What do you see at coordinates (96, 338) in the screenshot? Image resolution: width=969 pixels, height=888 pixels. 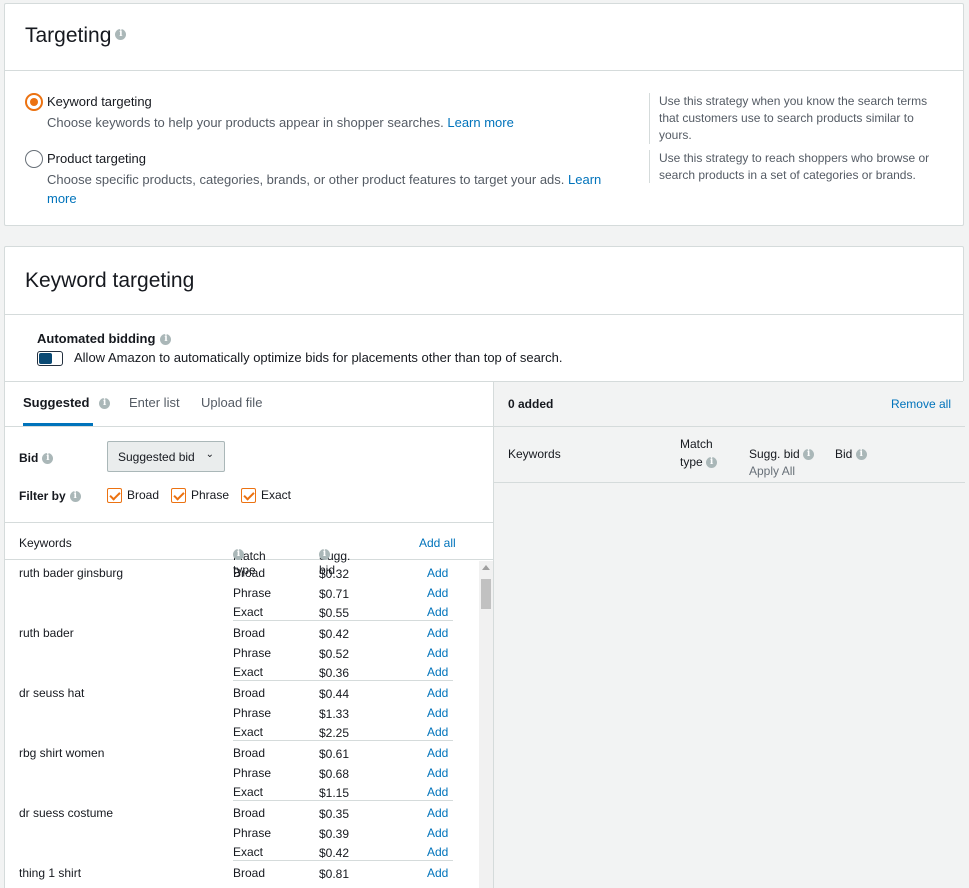 I see `automated-bidding-title: Automated bidding` at bounding box center [96, 338].